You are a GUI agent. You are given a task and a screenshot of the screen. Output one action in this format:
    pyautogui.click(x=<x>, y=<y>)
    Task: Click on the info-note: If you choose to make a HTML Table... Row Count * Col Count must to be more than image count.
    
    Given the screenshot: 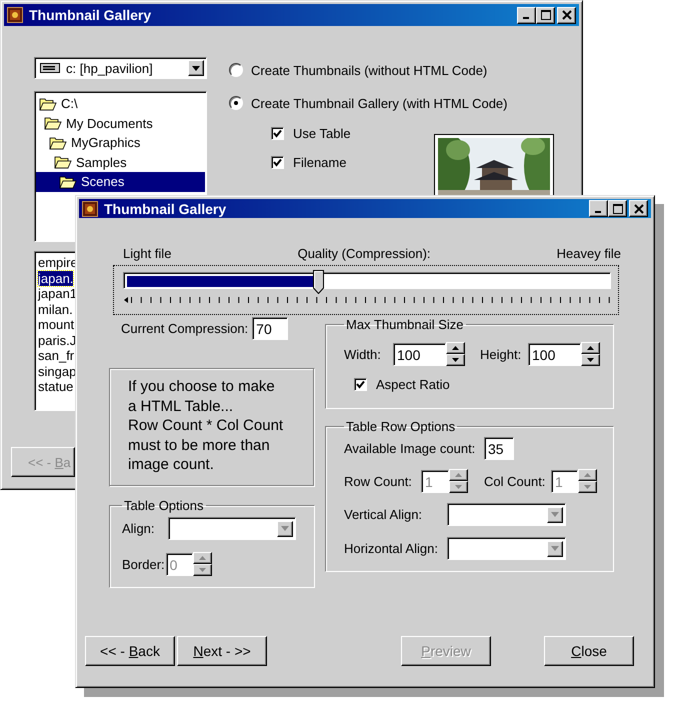 What is the action you would take?
    pyautogui.click(x=212, y=427)
    